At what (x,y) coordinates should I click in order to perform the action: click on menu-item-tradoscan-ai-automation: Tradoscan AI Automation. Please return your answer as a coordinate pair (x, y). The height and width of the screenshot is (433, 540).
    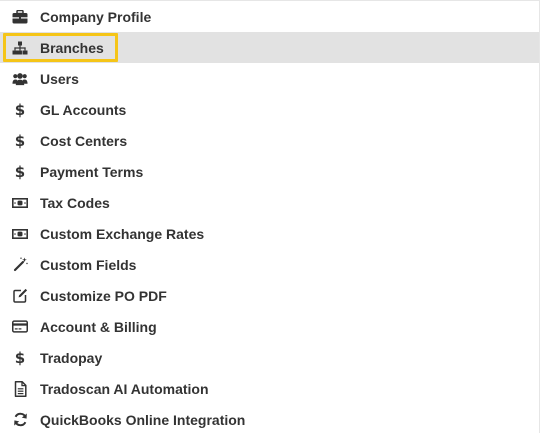
    Looking at the image, I should click on (269, 388).